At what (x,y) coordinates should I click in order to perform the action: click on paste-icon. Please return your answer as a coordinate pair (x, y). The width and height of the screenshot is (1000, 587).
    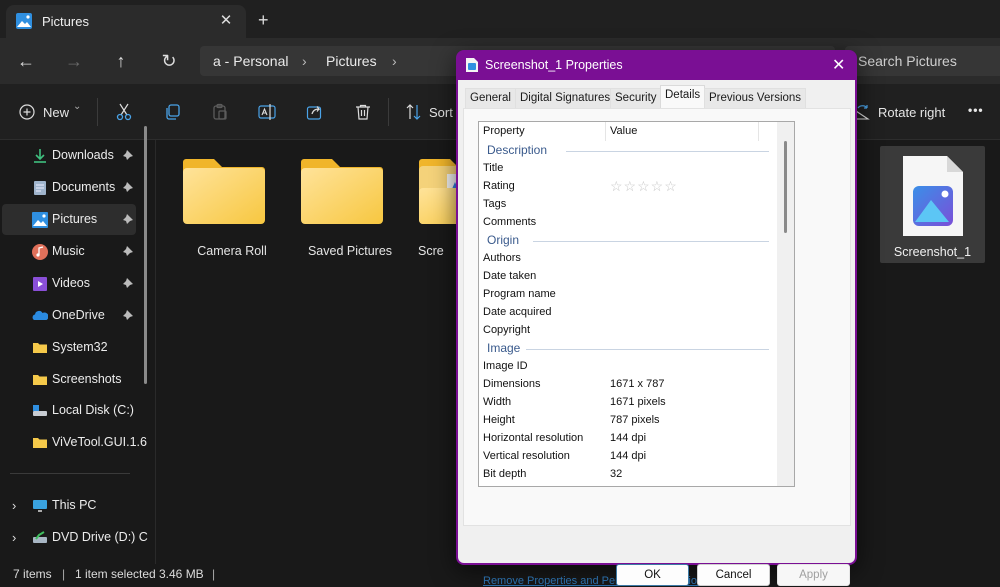
    Looking at the image, I should click on (220, 111).